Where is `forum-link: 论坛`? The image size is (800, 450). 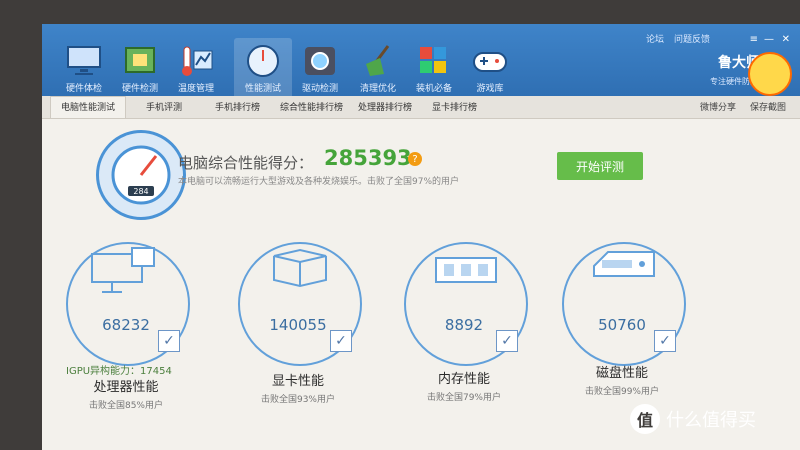
forum-link: 论坛 is located at coordinates (655, 38).